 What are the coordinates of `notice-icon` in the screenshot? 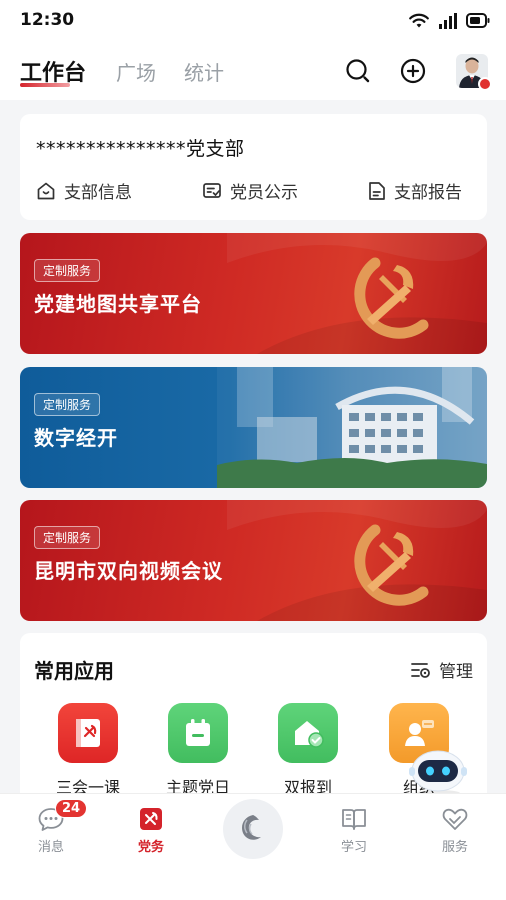 It's located at (212, 190).